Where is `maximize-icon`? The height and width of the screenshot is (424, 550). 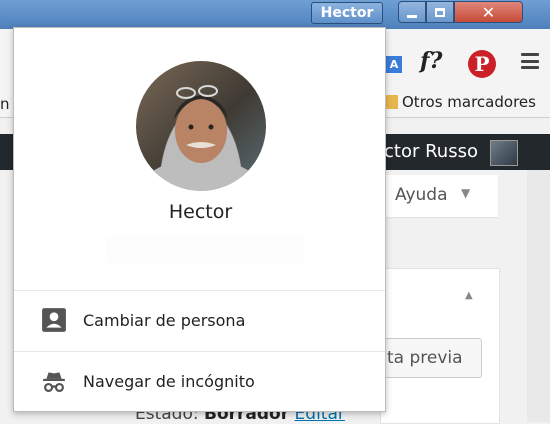
maximize-icon is located at coordinates (440, 12).